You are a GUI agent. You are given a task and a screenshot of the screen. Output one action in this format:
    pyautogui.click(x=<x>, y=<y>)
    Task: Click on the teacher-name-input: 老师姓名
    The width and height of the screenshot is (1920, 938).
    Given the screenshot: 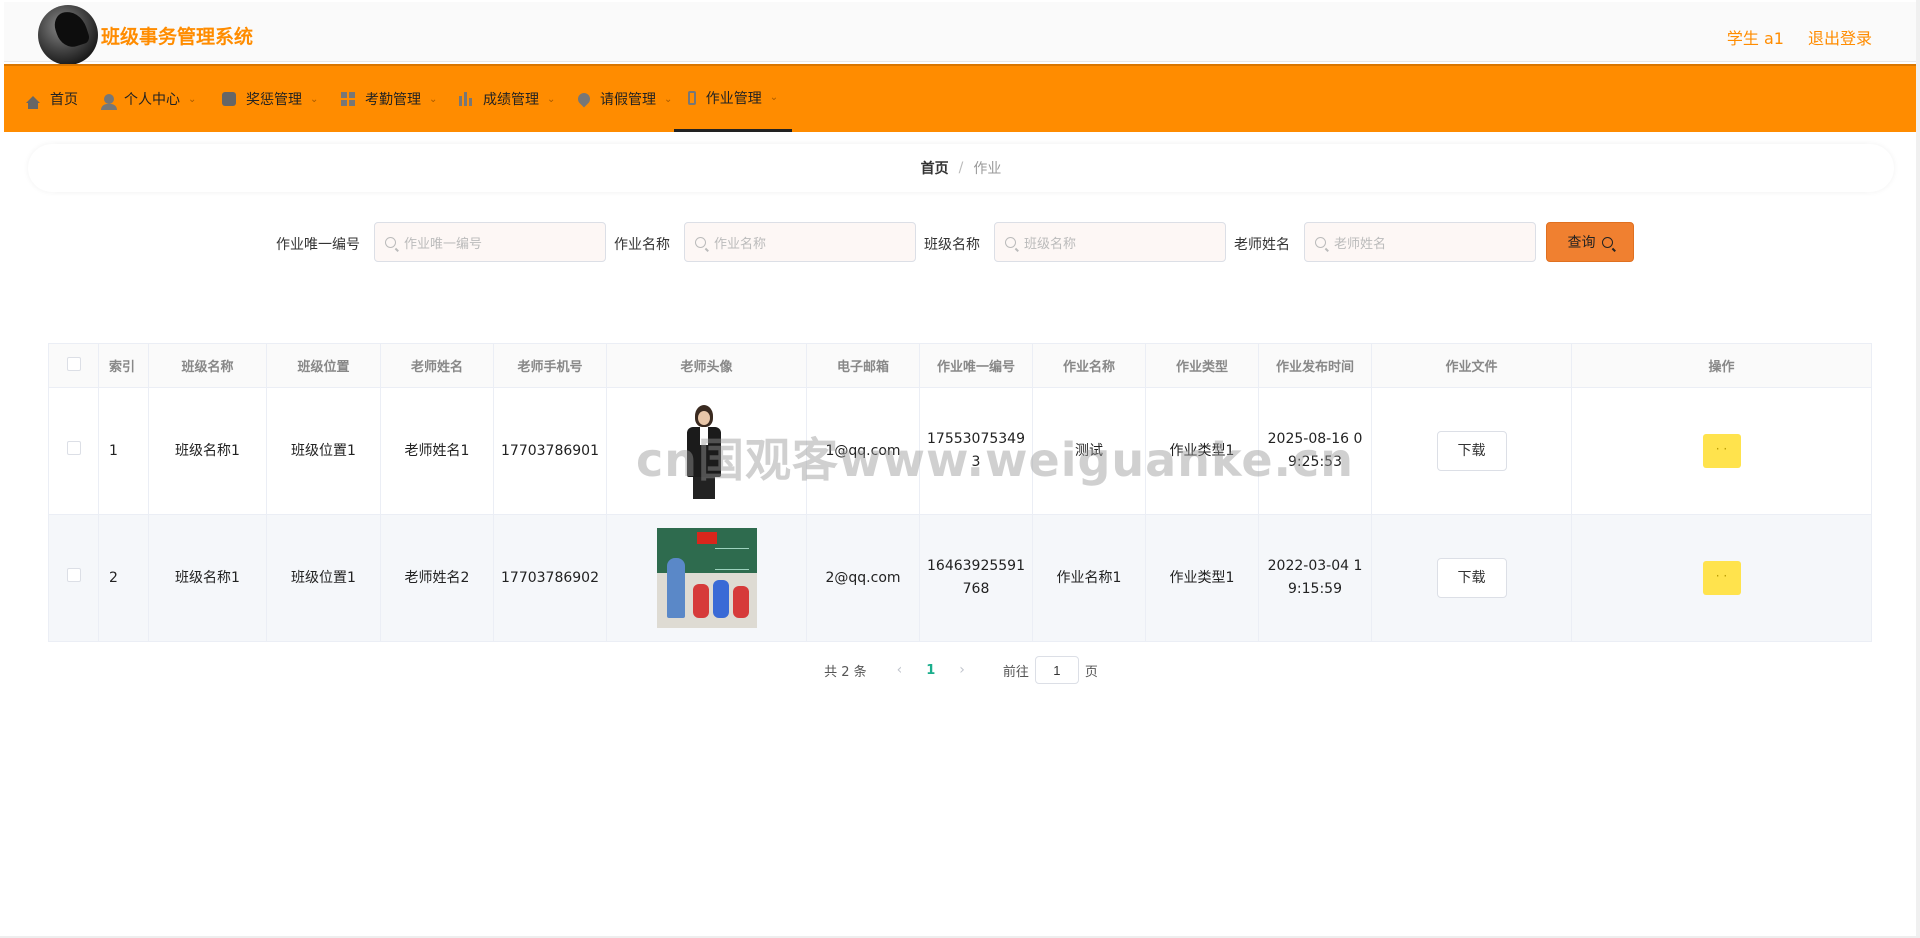 What is the action you would take?
    pyautogui.click(x=1420, y=242)
    